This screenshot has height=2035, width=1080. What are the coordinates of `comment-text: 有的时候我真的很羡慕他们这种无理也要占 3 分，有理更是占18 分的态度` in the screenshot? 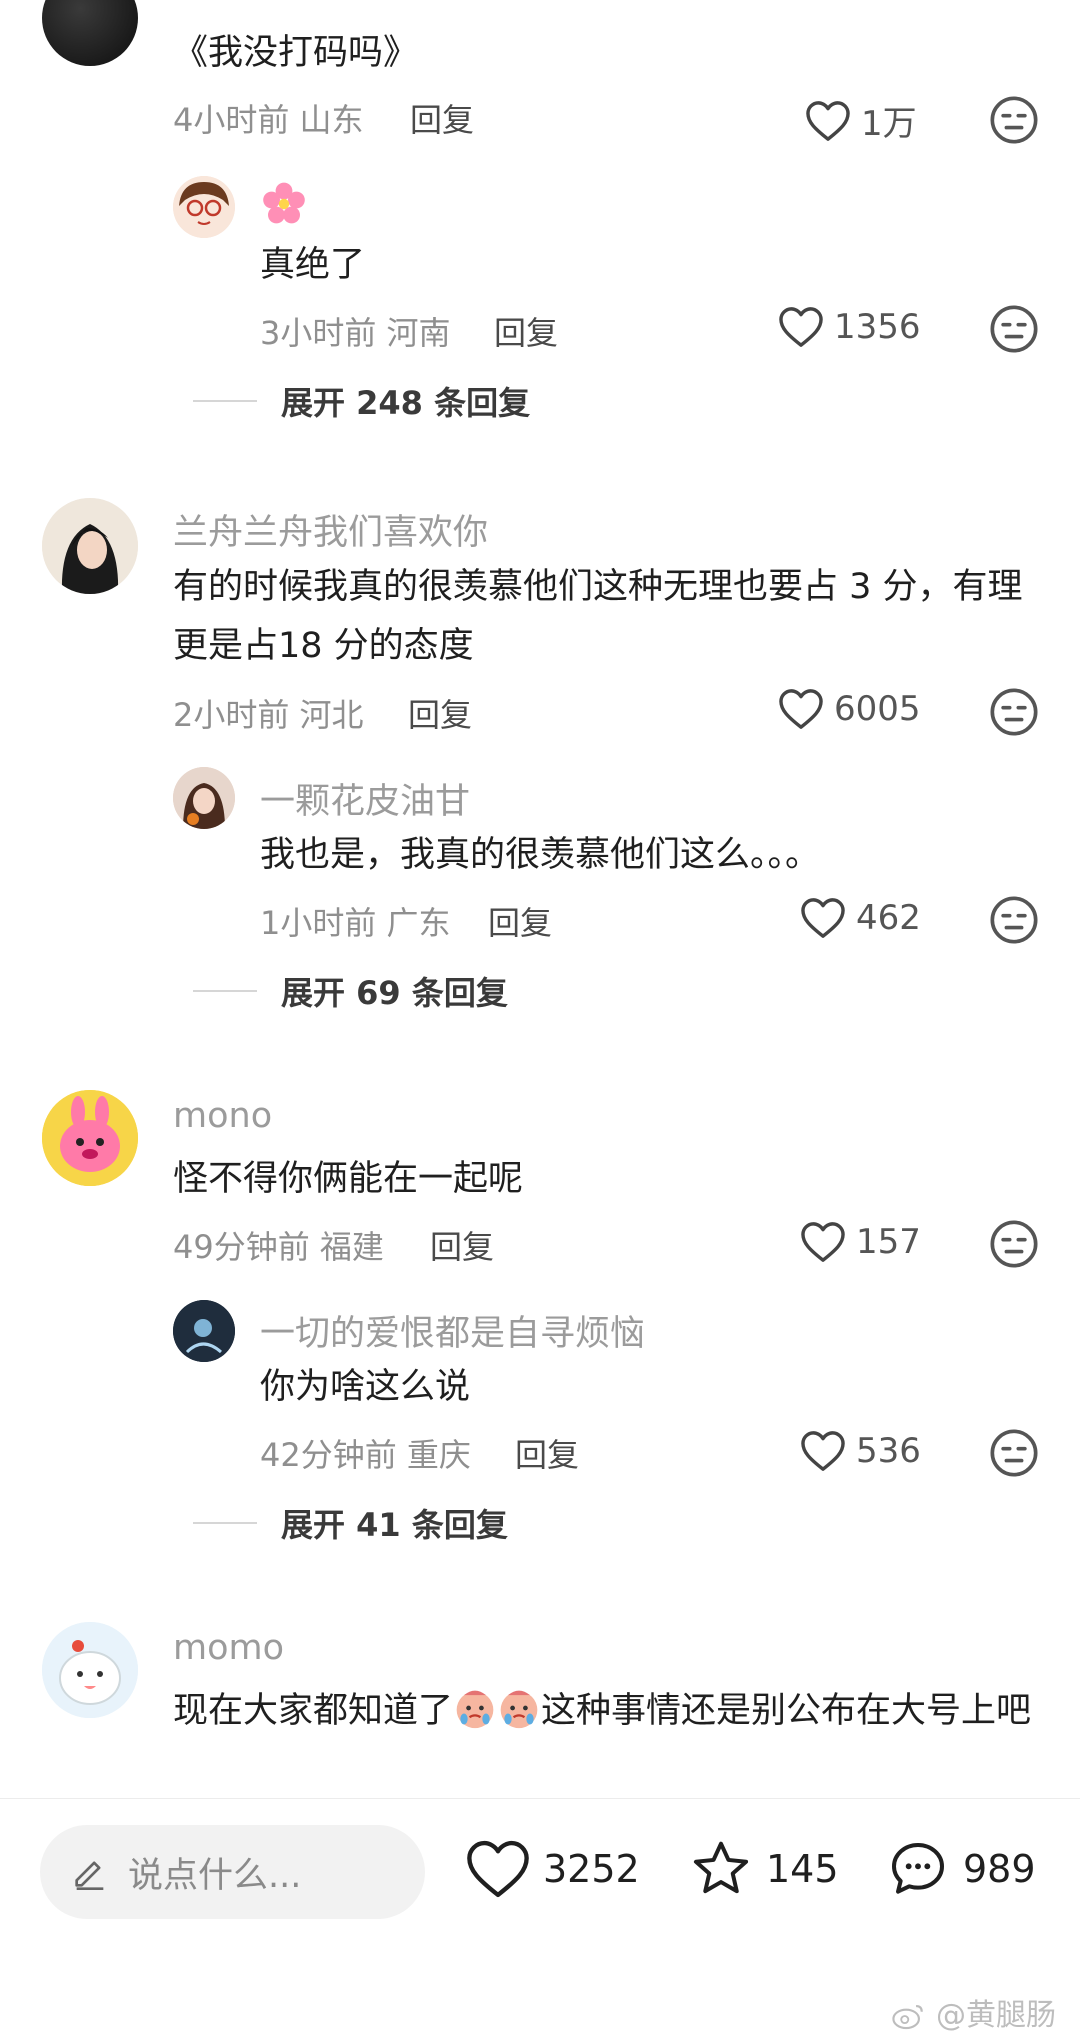 It's located at (598, 616).